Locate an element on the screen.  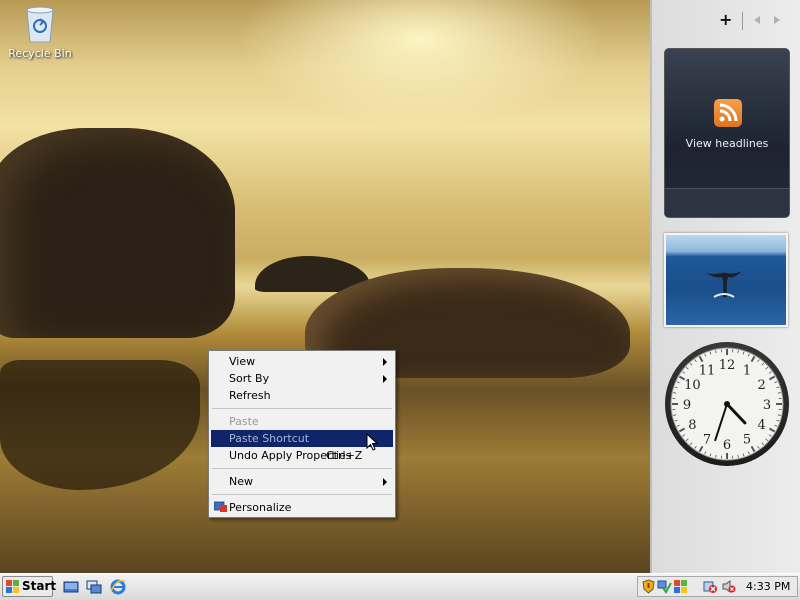
clock-numeral: 5 is located at coordinates (747, 440).